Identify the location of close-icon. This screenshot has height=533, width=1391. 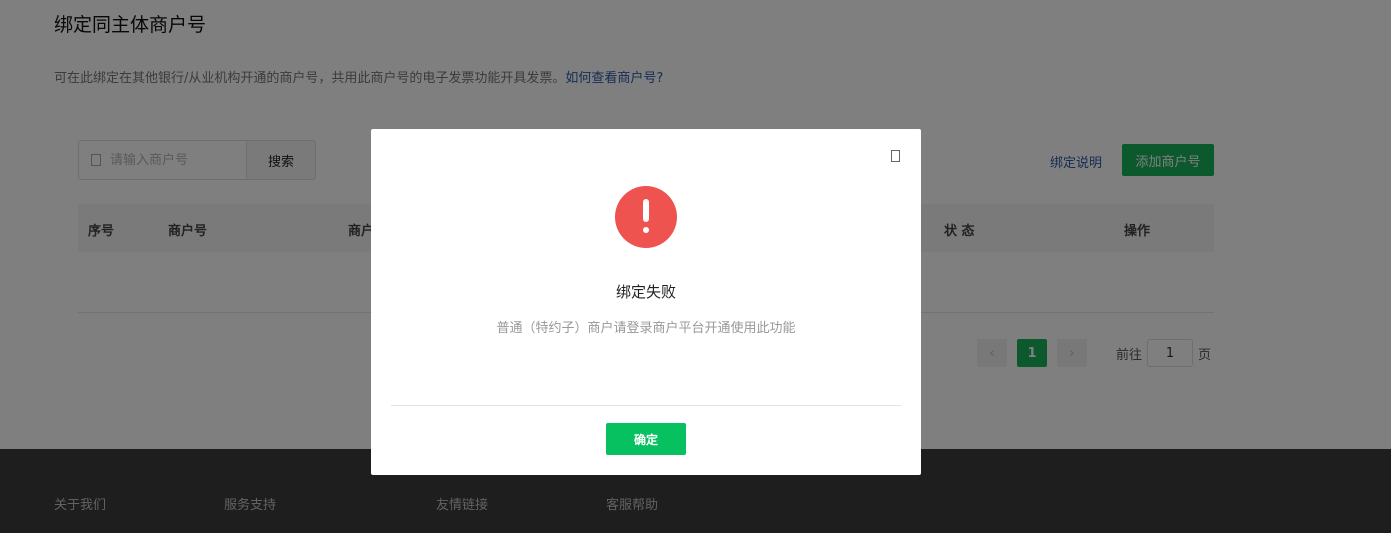
(895, 156).